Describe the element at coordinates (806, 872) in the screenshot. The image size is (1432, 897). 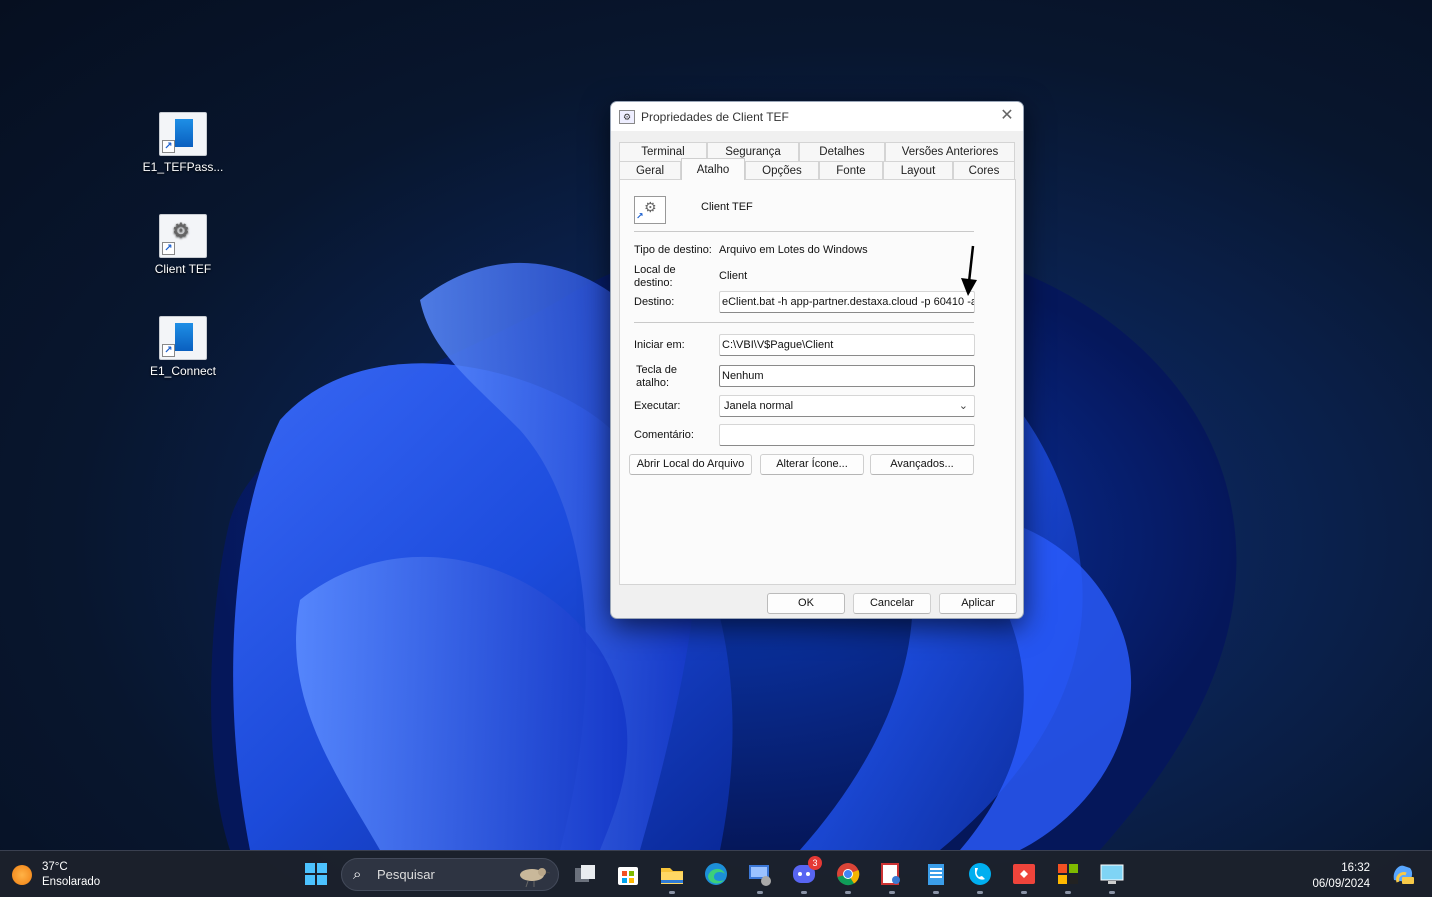
I see `discord-icon: 3` at that location.